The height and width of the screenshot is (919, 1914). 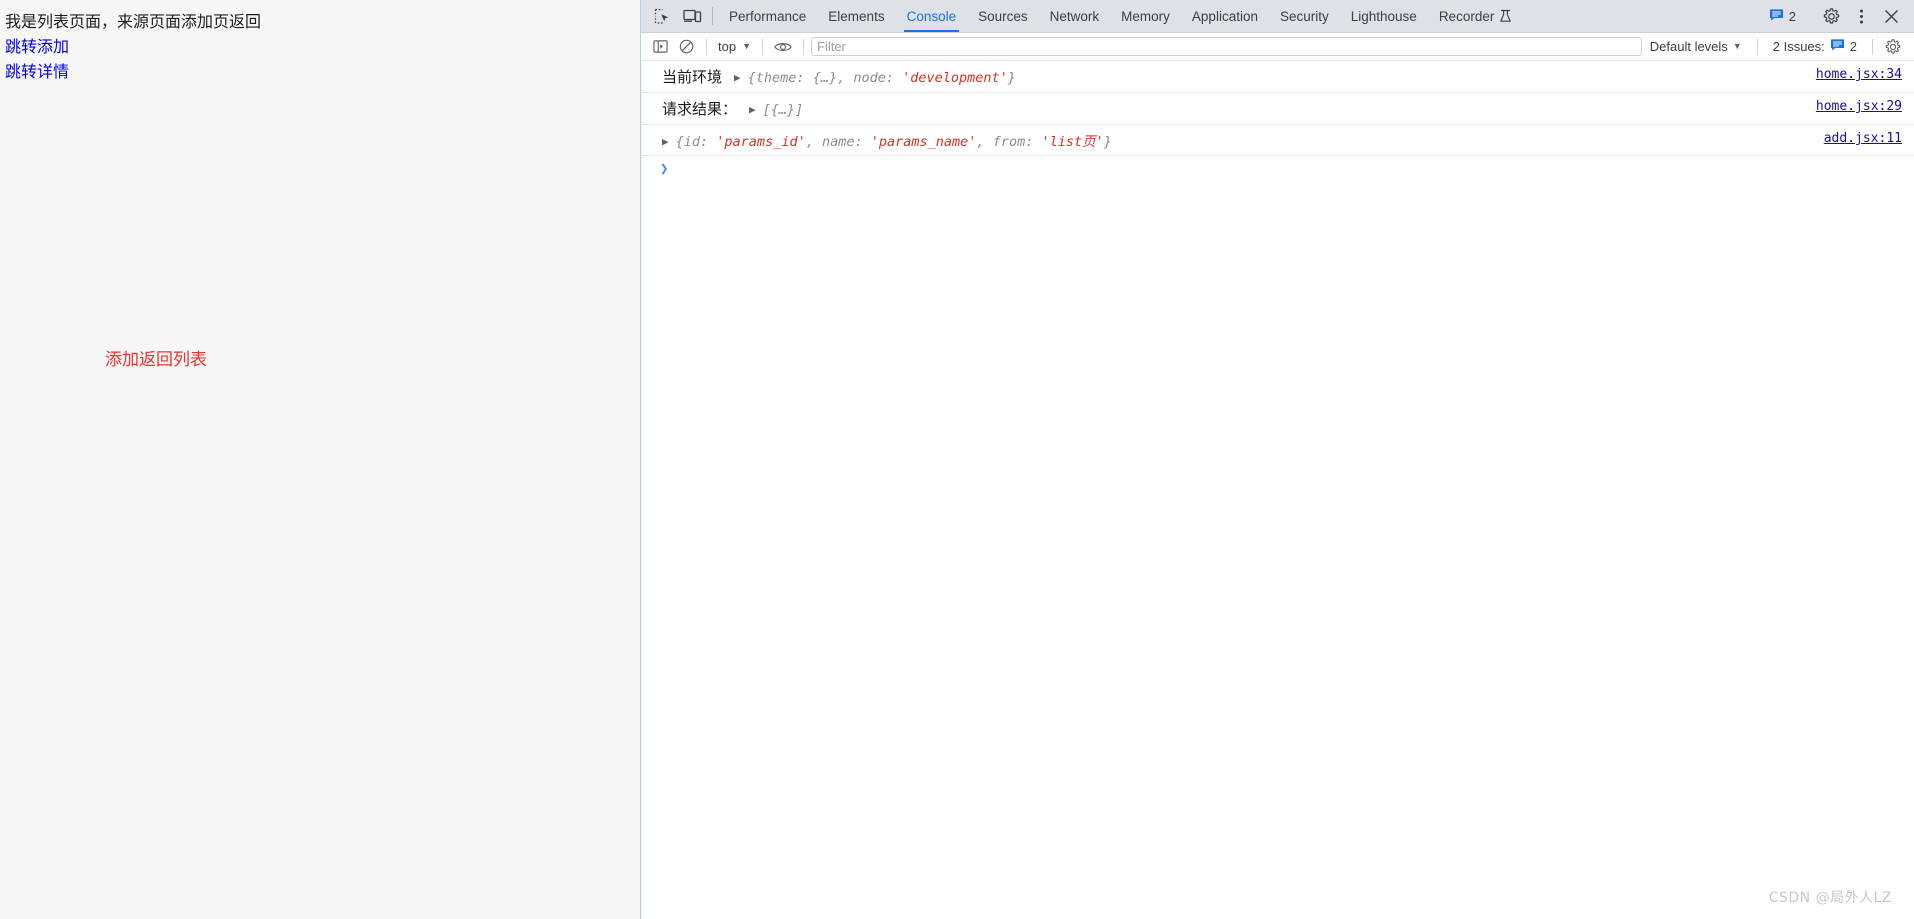 What do you see at coordinates (664, 169) in the screenshot?
I see `prompt-caret-icon: ❯` at bounding box center [664, 169].